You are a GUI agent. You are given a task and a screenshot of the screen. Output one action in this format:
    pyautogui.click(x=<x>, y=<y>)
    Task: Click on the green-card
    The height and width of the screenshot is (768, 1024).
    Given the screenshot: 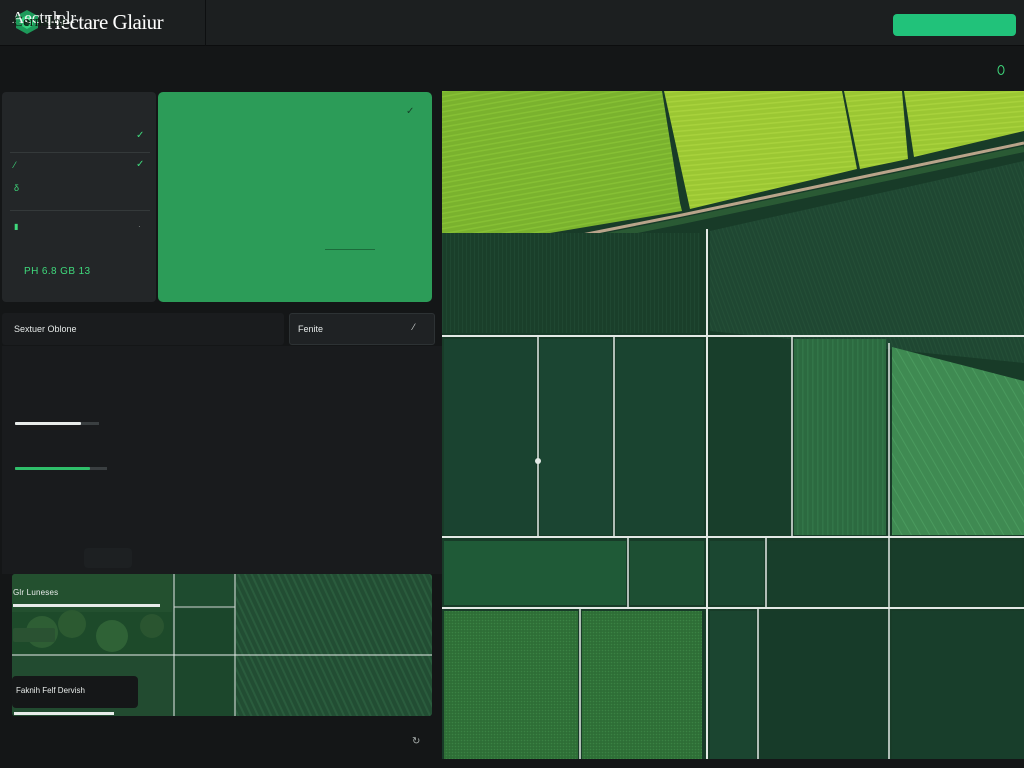 What is the action you would take?
    pyautogui.click(x=295, y=197)
    